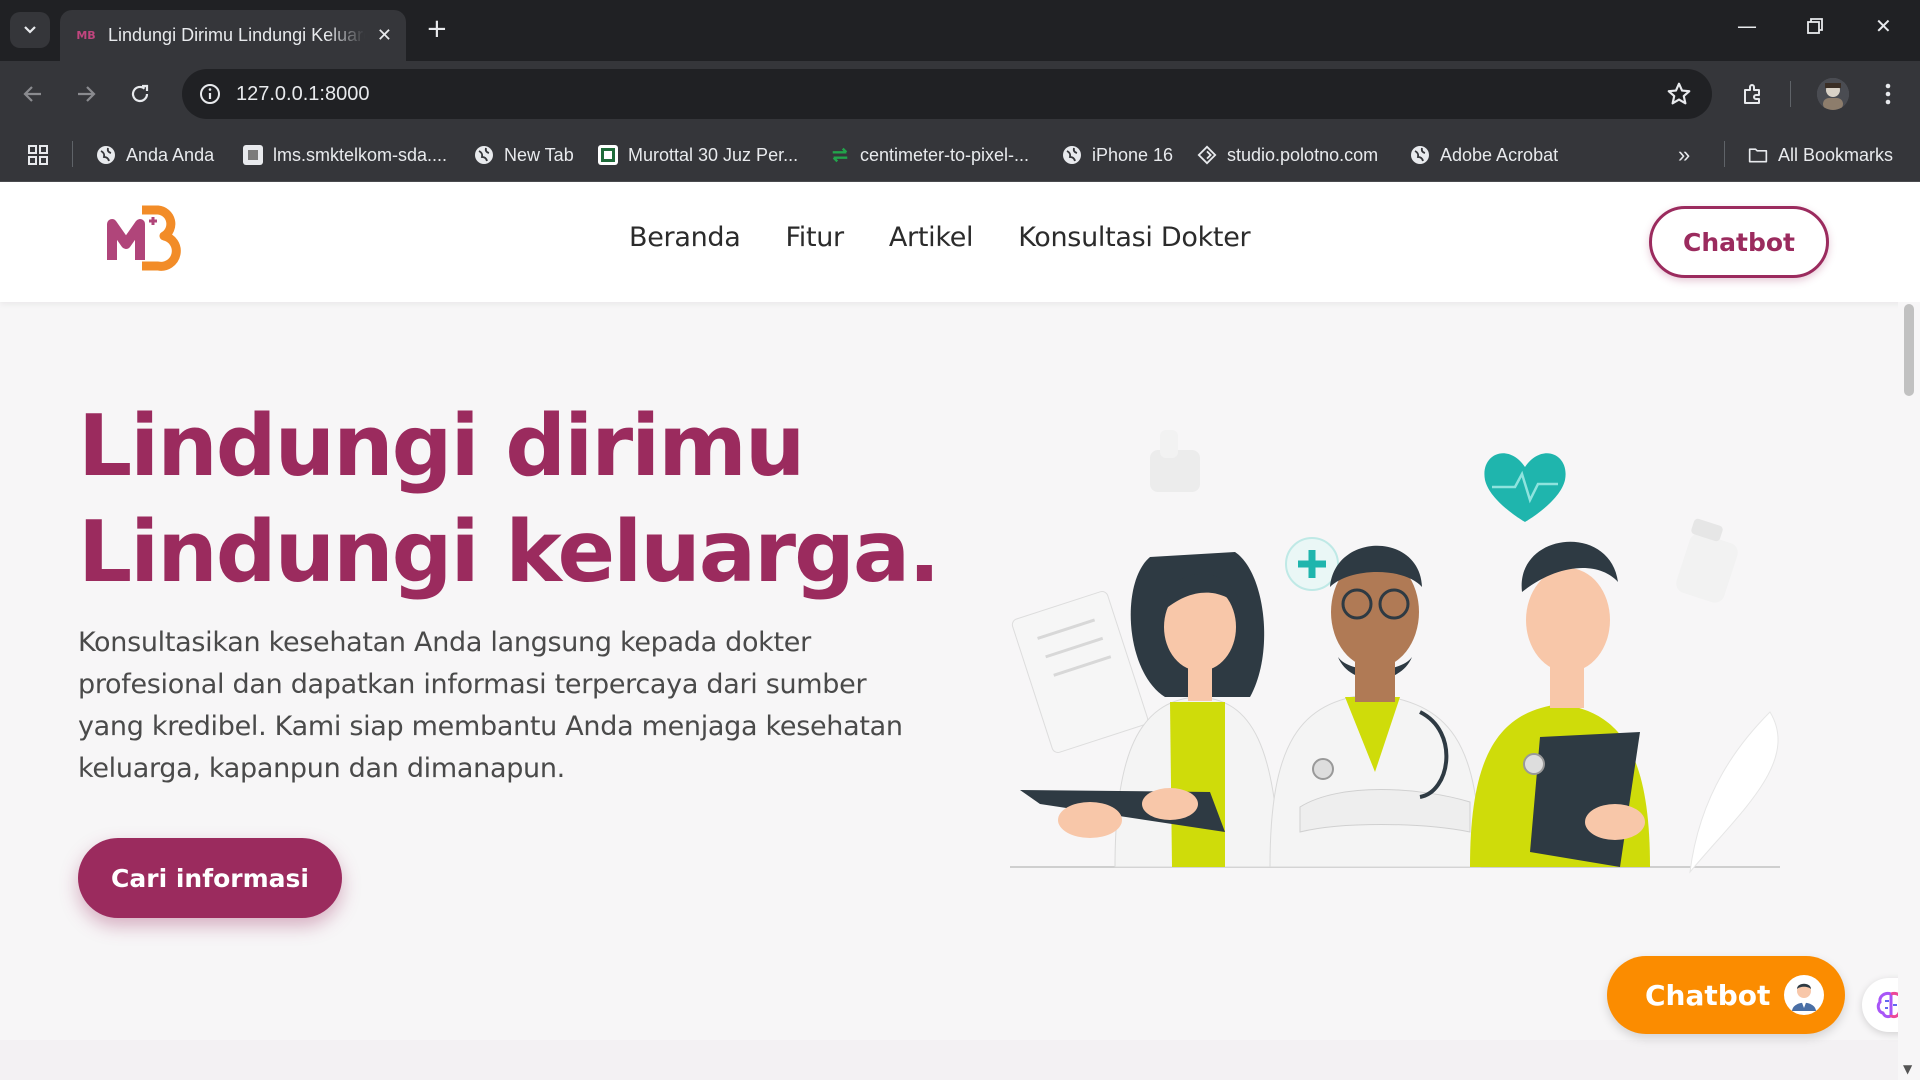 The image size is (1920, 1080). What do you see at coordinates (1499, 154) in the screenshot?
I see `bookmark-label: Adobe Acrobat` at bounding box center [1499, 154].